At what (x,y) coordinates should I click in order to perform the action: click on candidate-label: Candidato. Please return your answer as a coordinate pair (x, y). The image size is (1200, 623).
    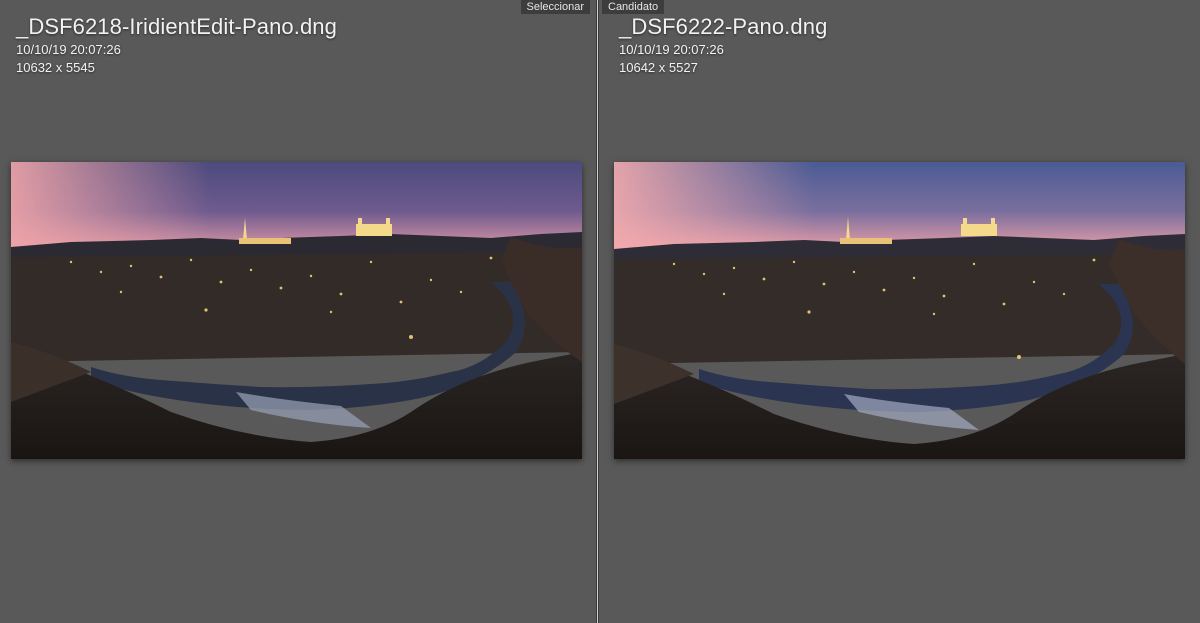
    Looking at the image, I should click on (633, 7).